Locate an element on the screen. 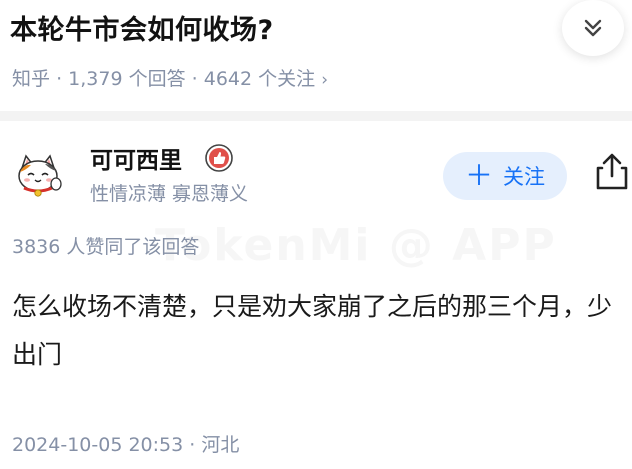 This screenshot has width=632, height=469. double-chevron-down-icon is located at coordinates (593, 28).